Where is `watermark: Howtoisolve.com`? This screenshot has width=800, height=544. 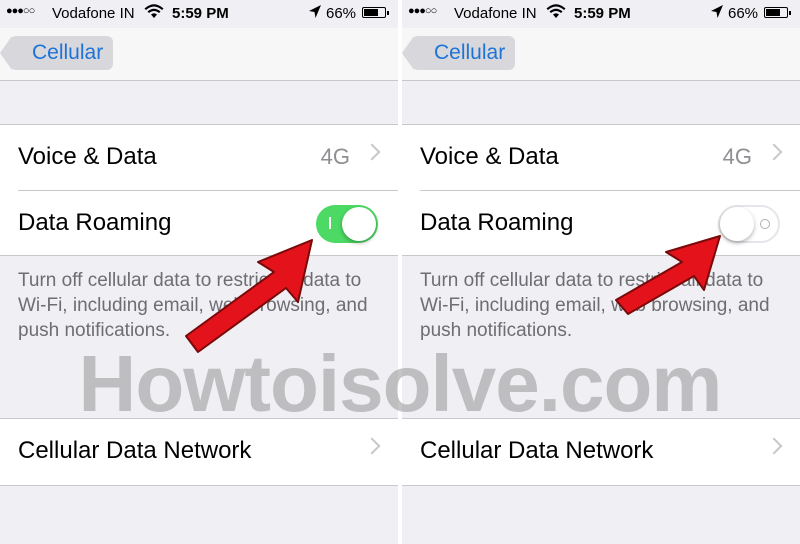
watermark: Howtoisolve.com is located at coordinates (400, 383).